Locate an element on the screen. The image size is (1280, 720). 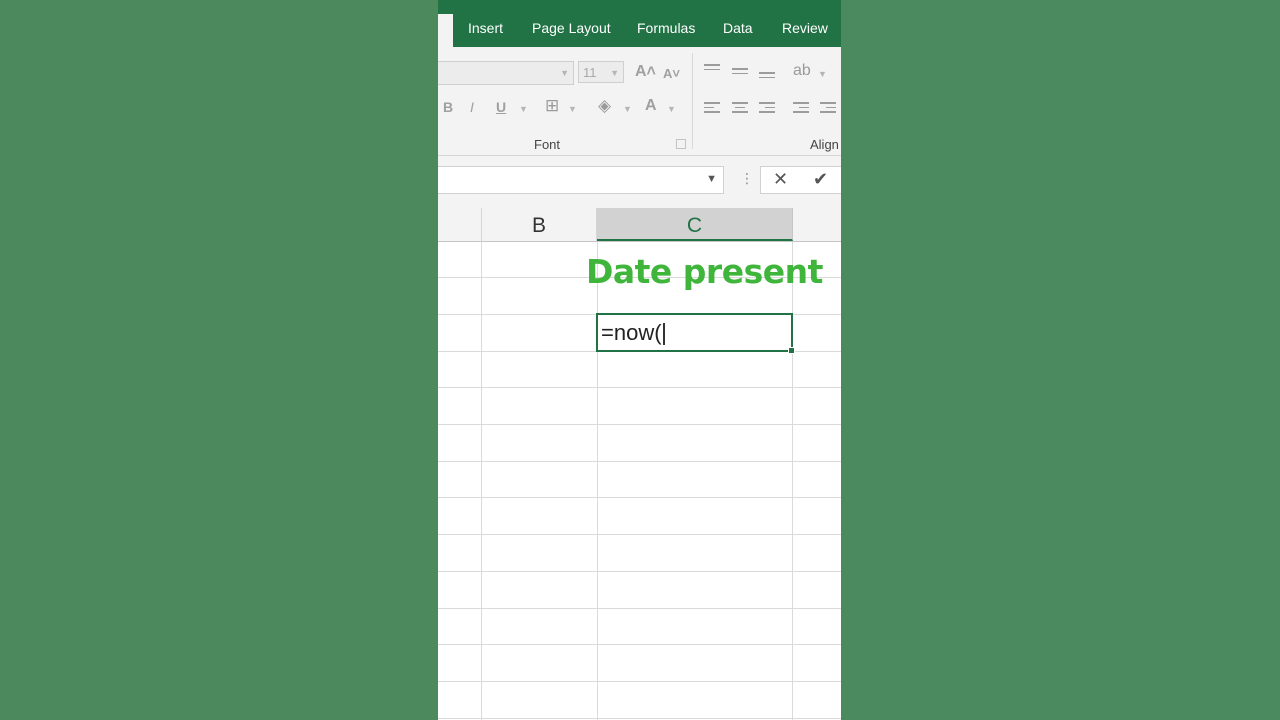
text-cursor-icon is located at coordinates (663, 334).